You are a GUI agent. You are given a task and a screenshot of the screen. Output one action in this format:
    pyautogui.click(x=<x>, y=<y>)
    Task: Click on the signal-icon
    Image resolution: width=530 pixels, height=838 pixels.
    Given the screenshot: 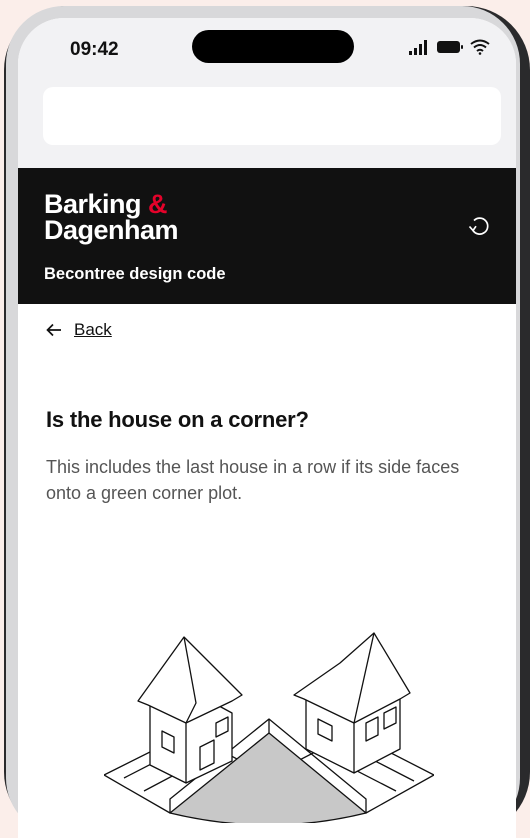 What is the action you would take?
    pyautogui.click(x=418, y=47)
    